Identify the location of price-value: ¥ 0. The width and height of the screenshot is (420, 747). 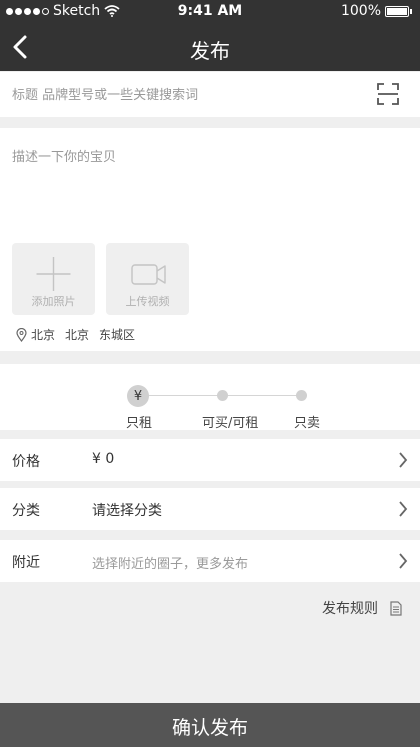
(103, 459).